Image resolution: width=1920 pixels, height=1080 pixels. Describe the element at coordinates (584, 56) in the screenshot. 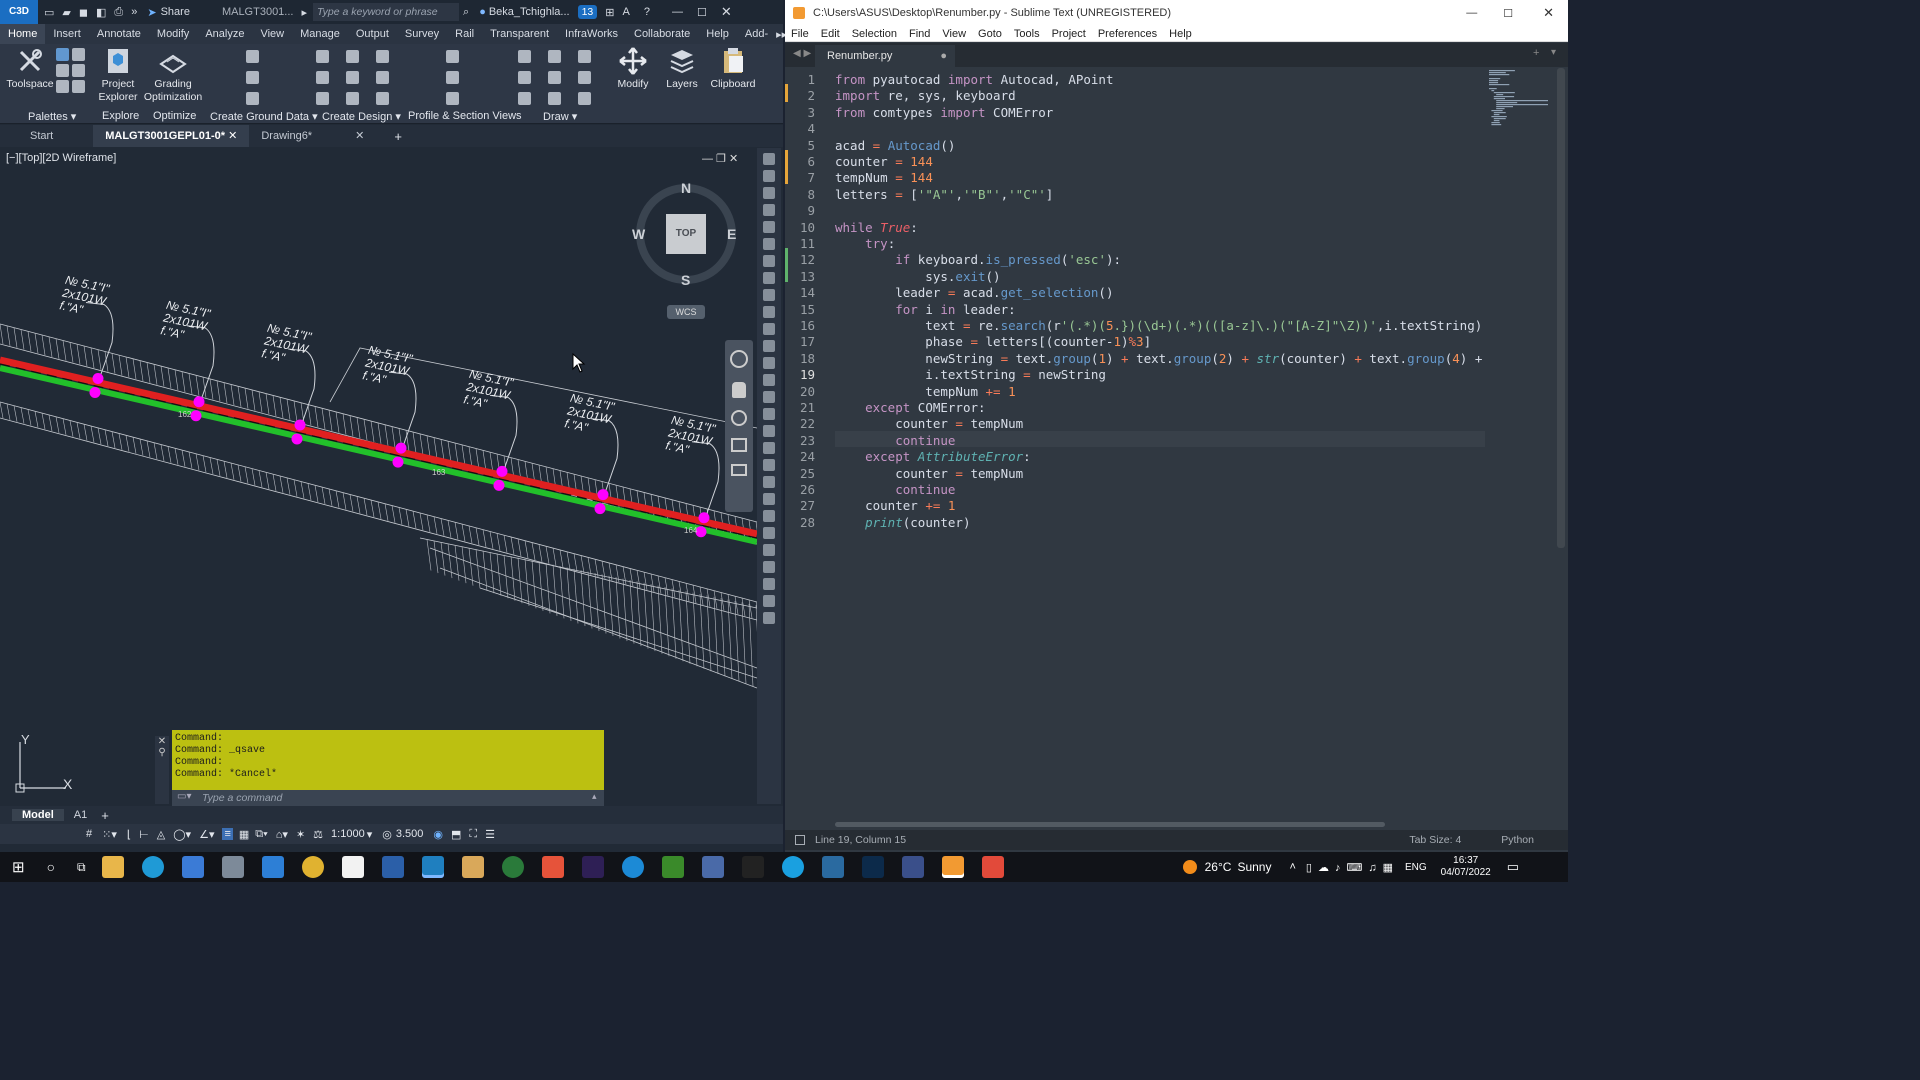

I see `polyline-icon` at that location.